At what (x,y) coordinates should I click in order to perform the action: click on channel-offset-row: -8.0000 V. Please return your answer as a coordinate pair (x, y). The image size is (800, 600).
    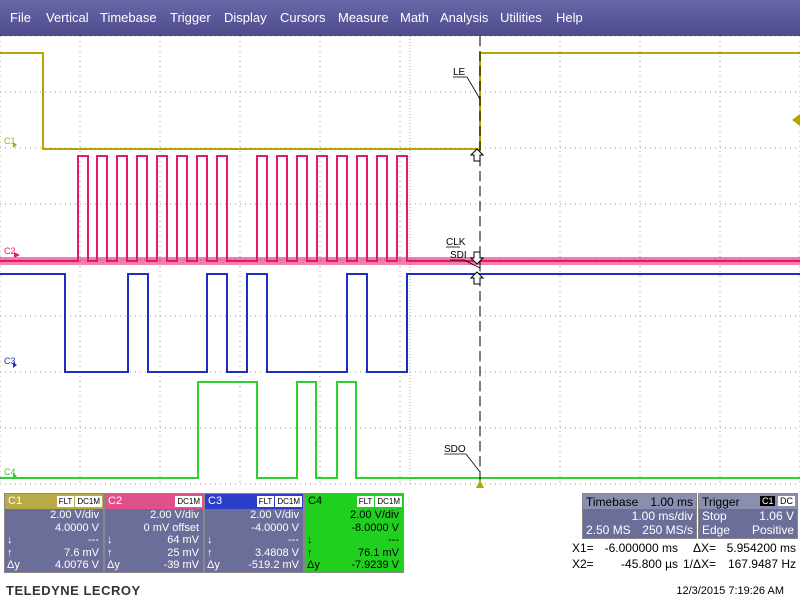
    Looking at the image, I should click on (353, 528).